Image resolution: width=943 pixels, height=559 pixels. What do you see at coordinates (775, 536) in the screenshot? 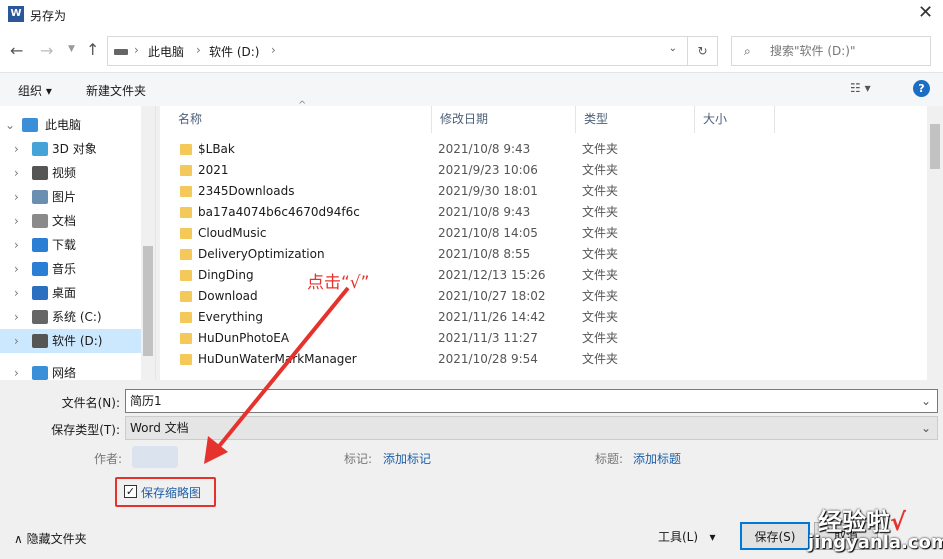
I see `save-button: 保存(S)` at bounding box center [775, 536].